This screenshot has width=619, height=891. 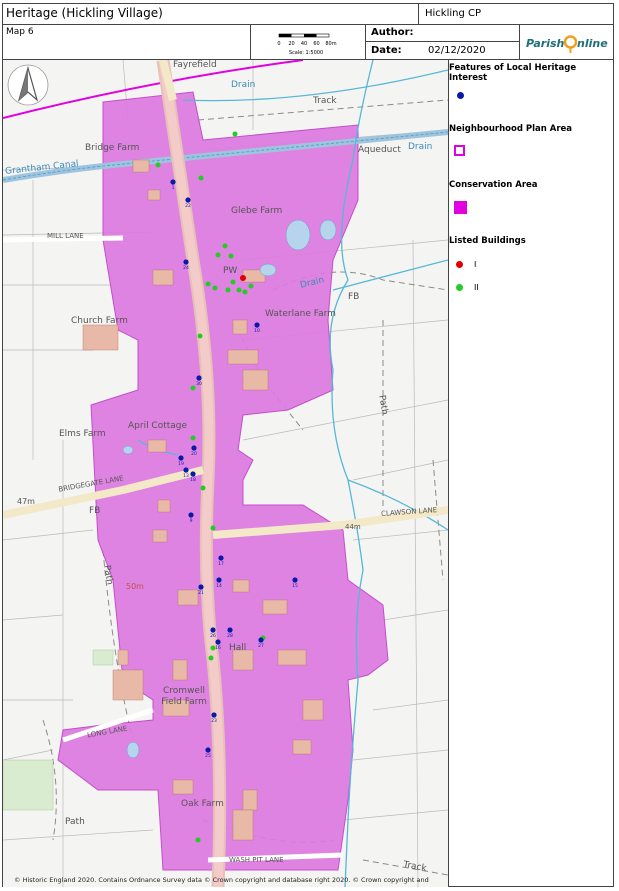 I want to click on heritage-feature-label-21: 21, so click(x=201, y=593).